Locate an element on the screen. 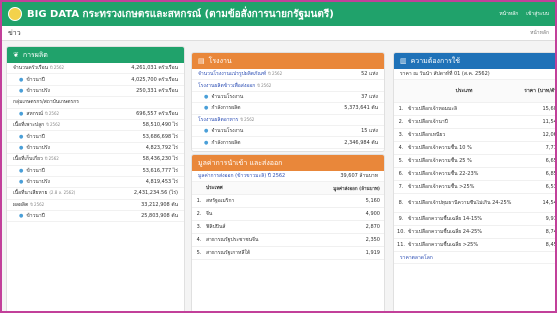  production-row-name: ● สหกรณ์ ปี 2562 is located at coordinates (39, 114).